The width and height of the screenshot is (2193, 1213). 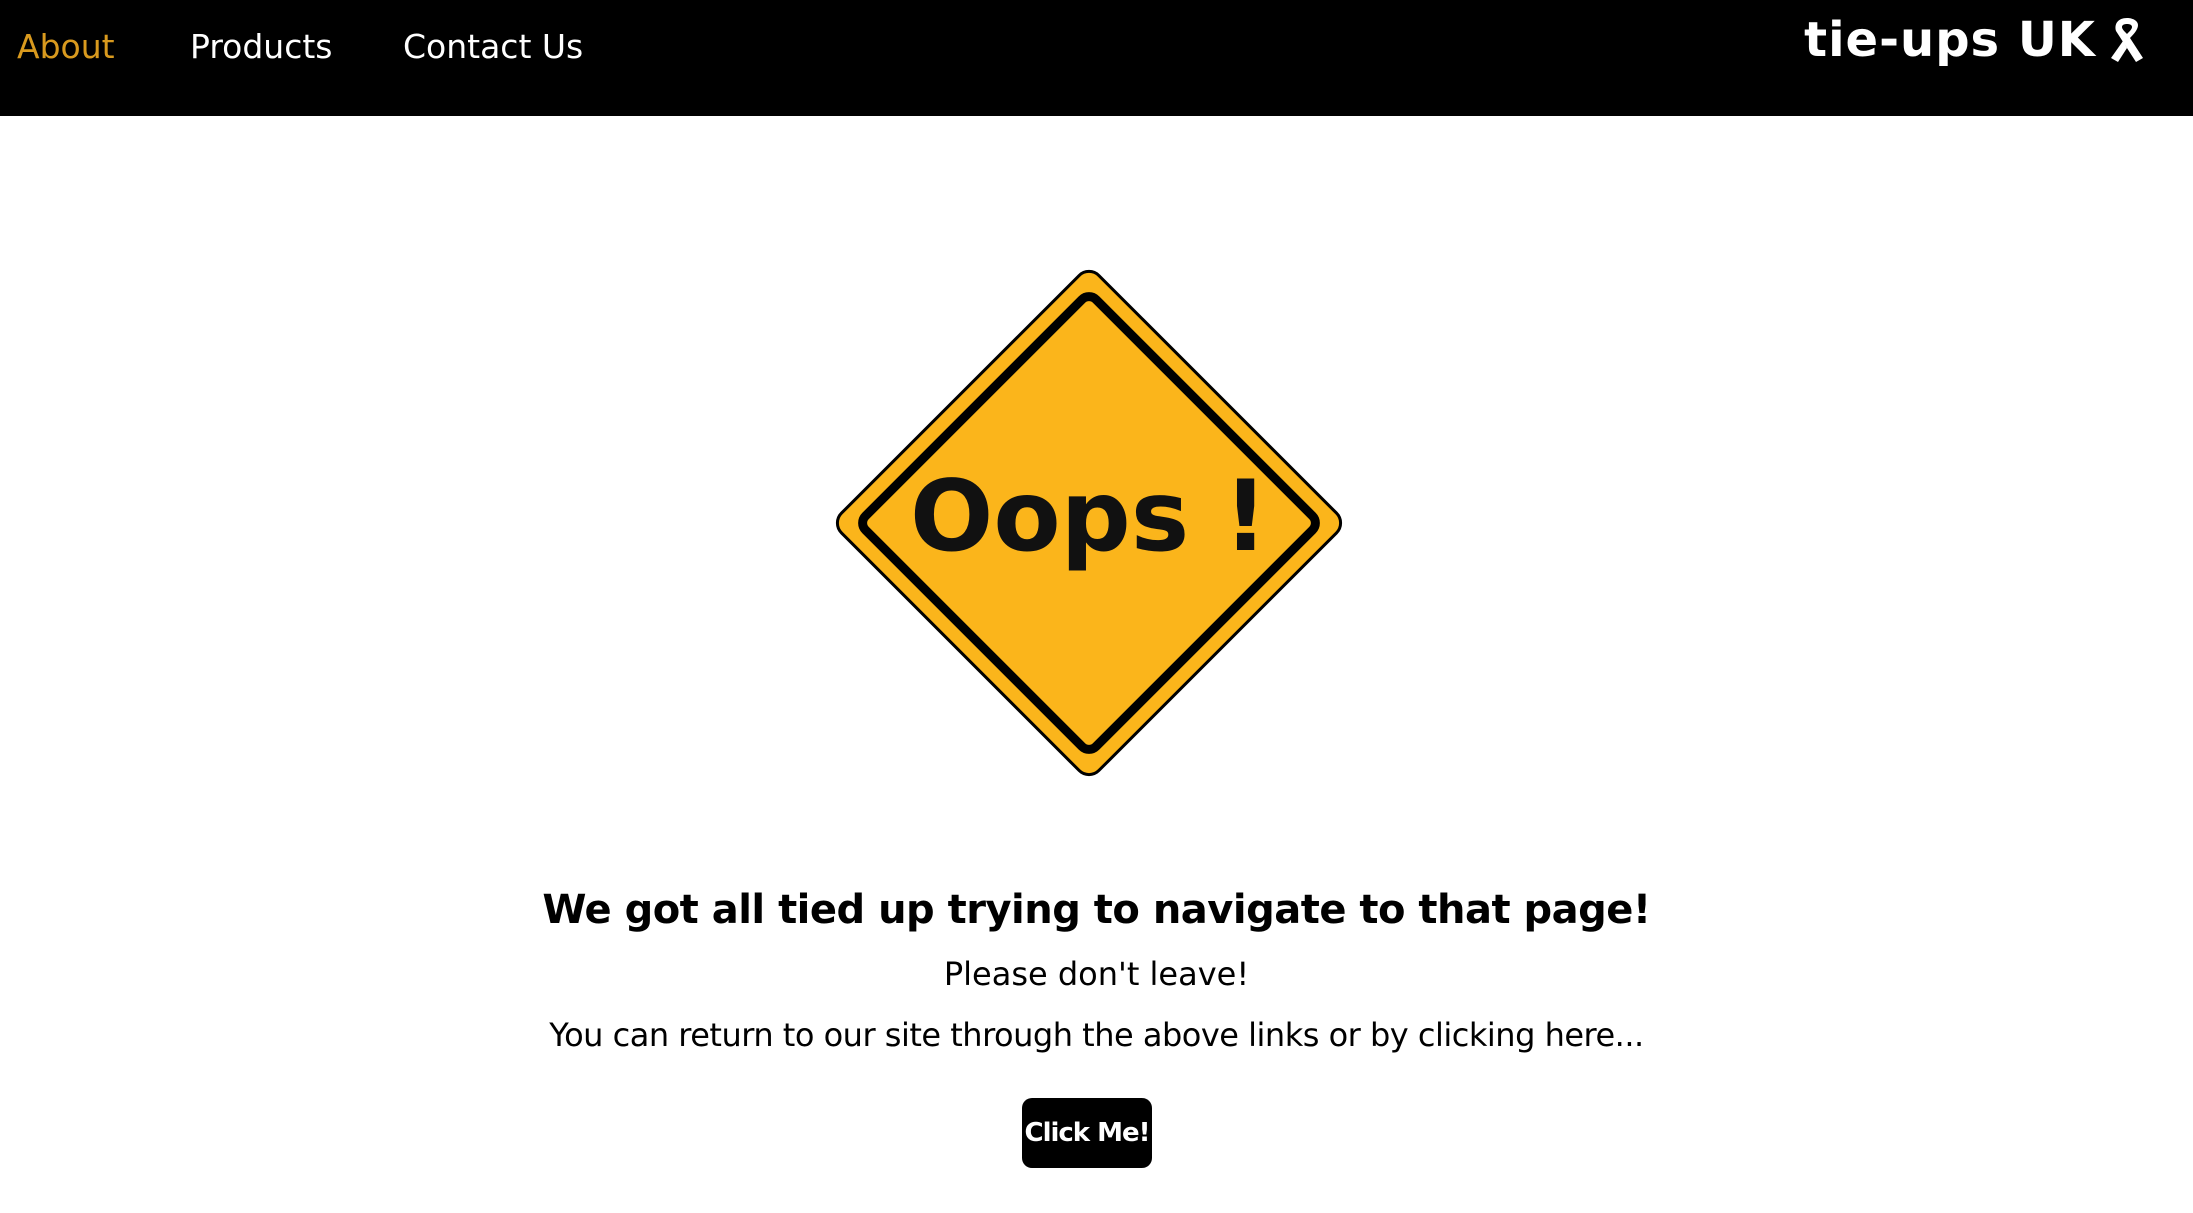 What do you see at coordinates (261, 46) in the screenshot?
I see `nav-link-products: Products` at bounding box center [261, 46].